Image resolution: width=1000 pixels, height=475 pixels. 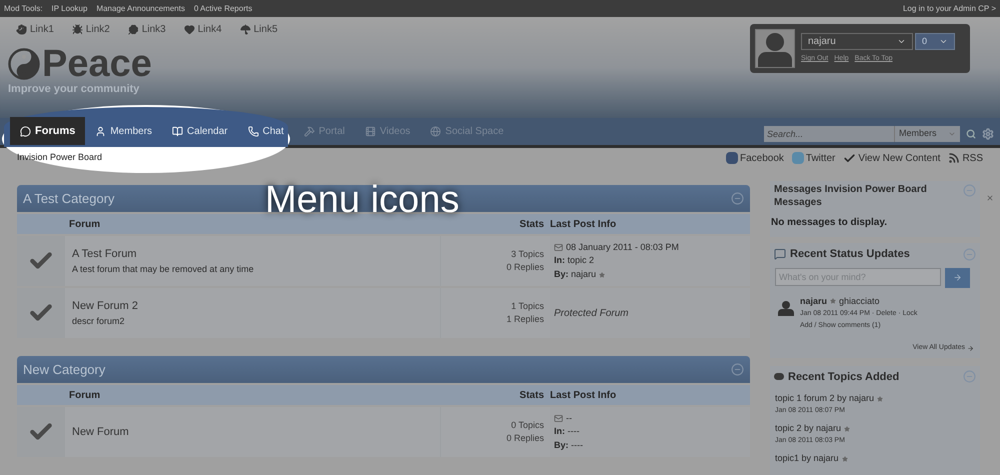 What do you see at coordinates (899, 158) in the screenshot?
I see `share-link: View New Content` at bounding box center [899, 158].